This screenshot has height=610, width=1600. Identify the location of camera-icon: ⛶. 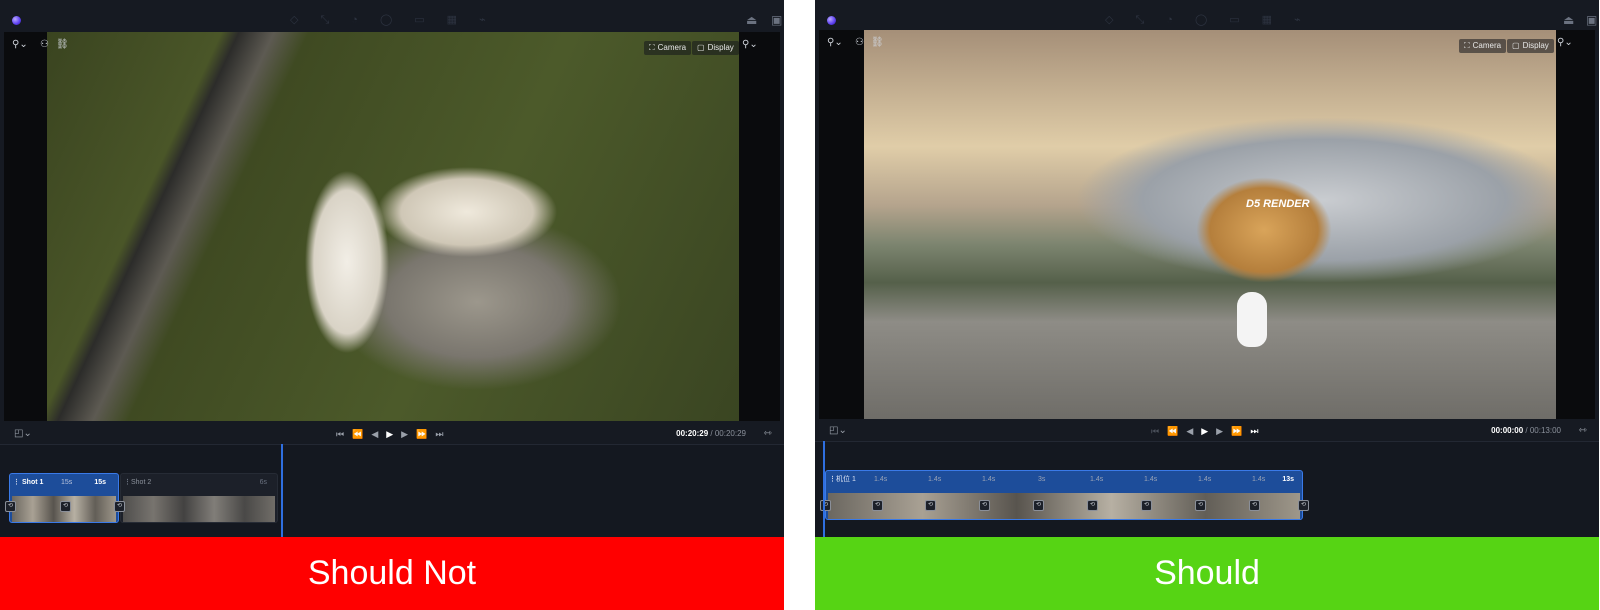
(652, 47).